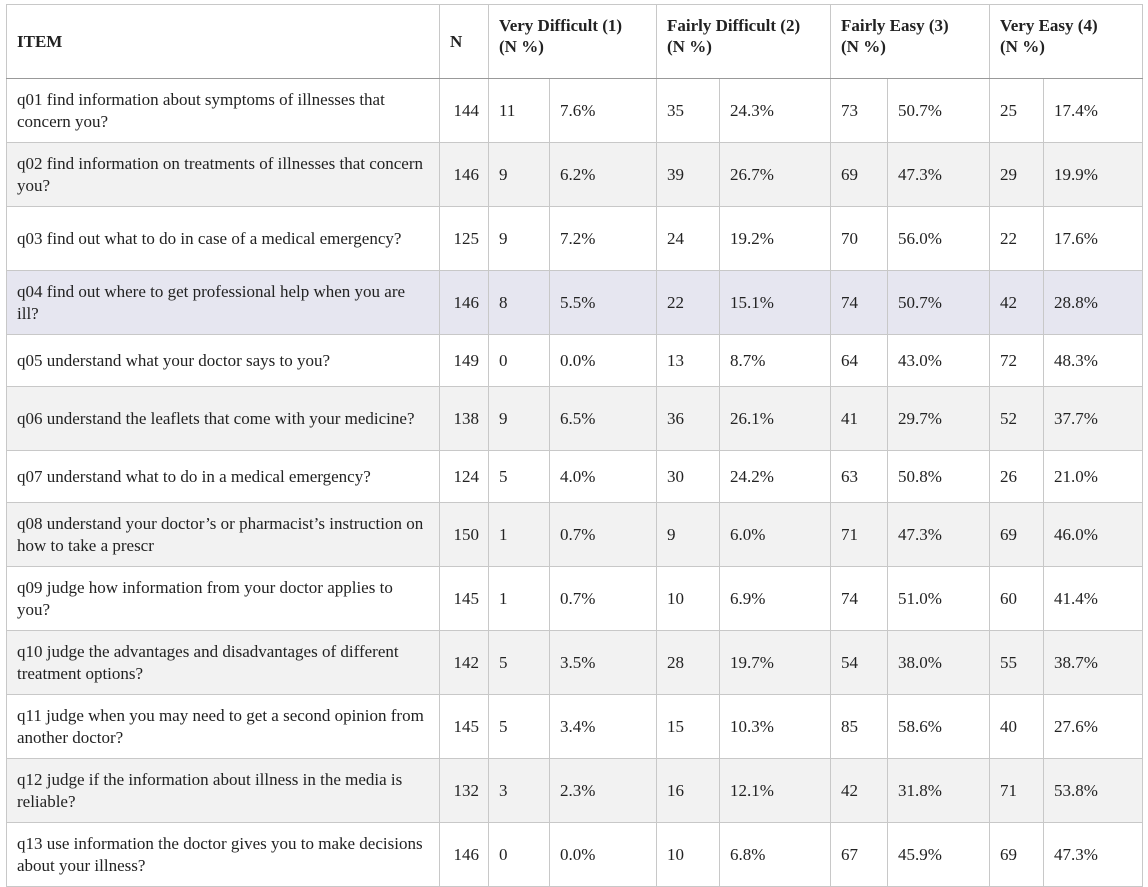 The image size is (1148, 887). What do you see at coordinates (1093, 302) in the screenshot?
I see `very-easy-percent-cell: 28.8%` at bounding box center [1093, 302].